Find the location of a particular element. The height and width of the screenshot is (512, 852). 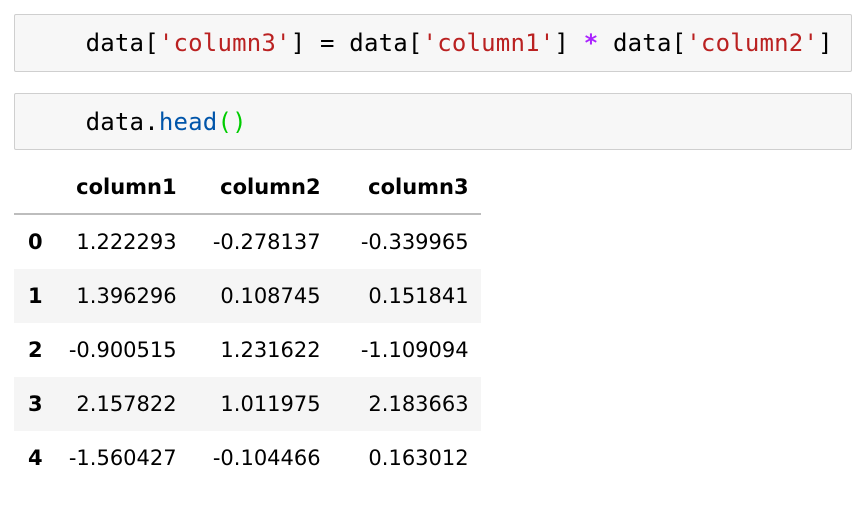

table-cell: -1.560427 is located at coordinates (122, 458).